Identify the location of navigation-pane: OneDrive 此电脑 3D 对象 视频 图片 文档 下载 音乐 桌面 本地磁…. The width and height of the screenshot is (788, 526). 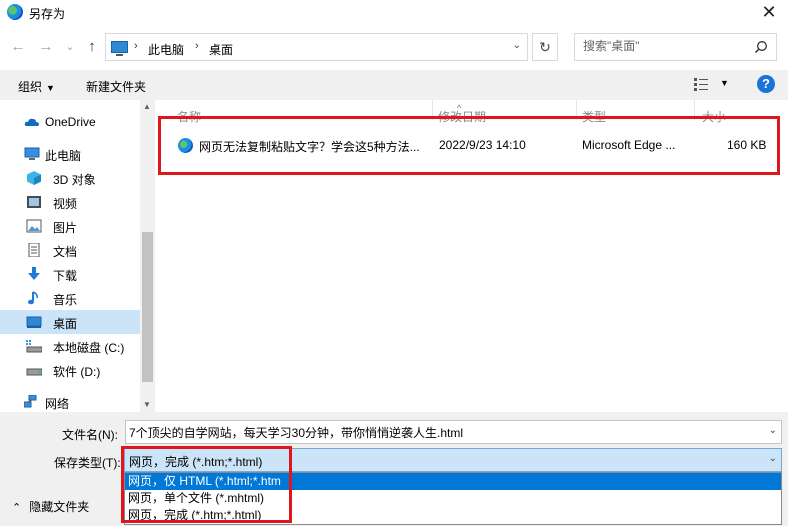
(77, 256).